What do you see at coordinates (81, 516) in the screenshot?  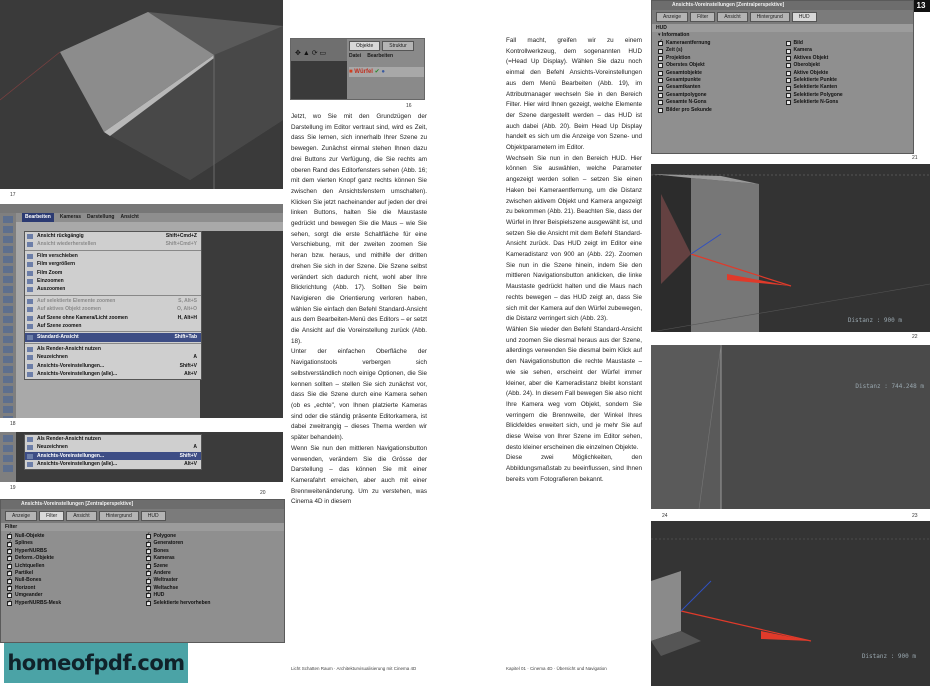 I see `tab-ansicht: Ansicht` at bounding box center [81, 516].